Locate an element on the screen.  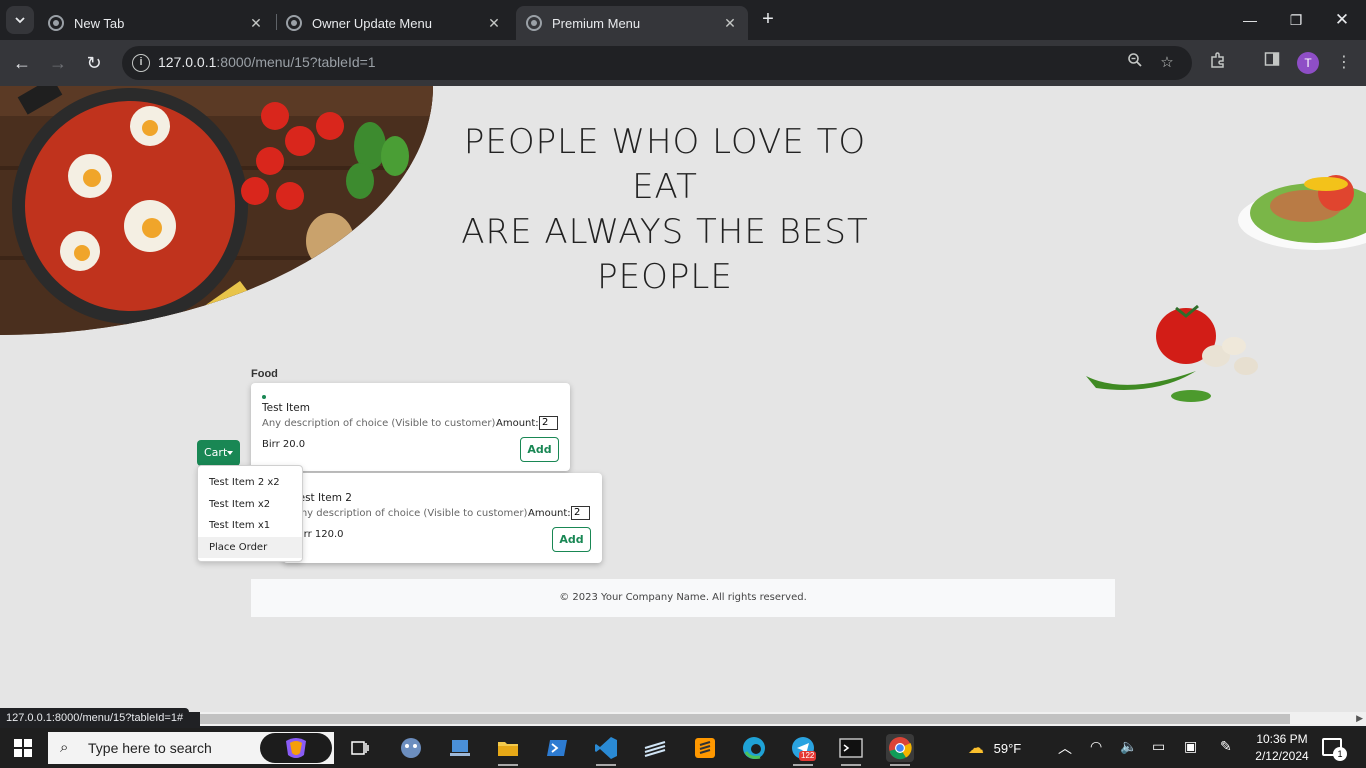
cloud-icon: ☁ is located at coordinates (976, 748).